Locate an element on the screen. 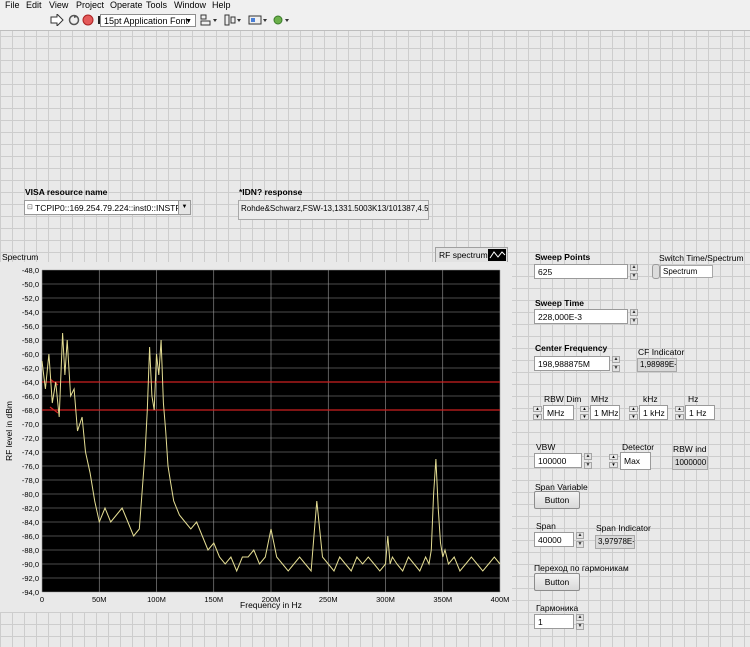 The image size is (750, 647). rbw-dim-field: MHz is located at coordinates (558, 412).